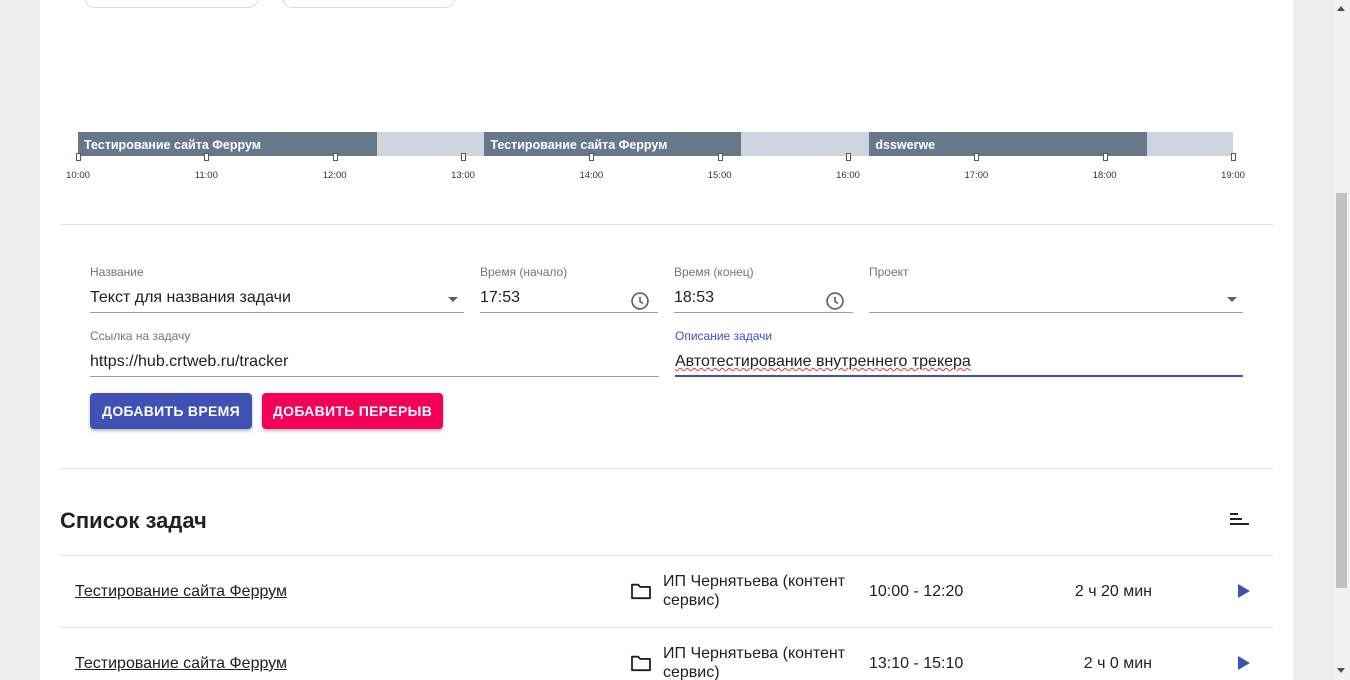 The height and width of the screenshot is (680, 1350). I want to click on project-select: Проект, so click(1056, 289).